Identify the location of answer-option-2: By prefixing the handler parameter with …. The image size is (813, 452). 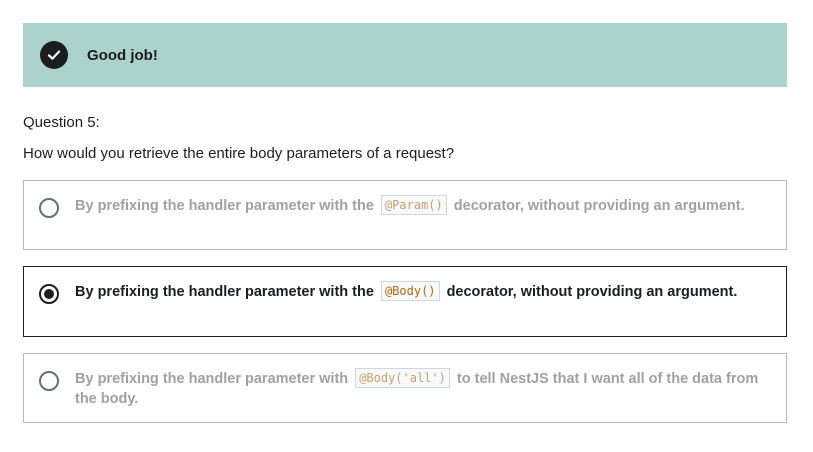
(405, 301).